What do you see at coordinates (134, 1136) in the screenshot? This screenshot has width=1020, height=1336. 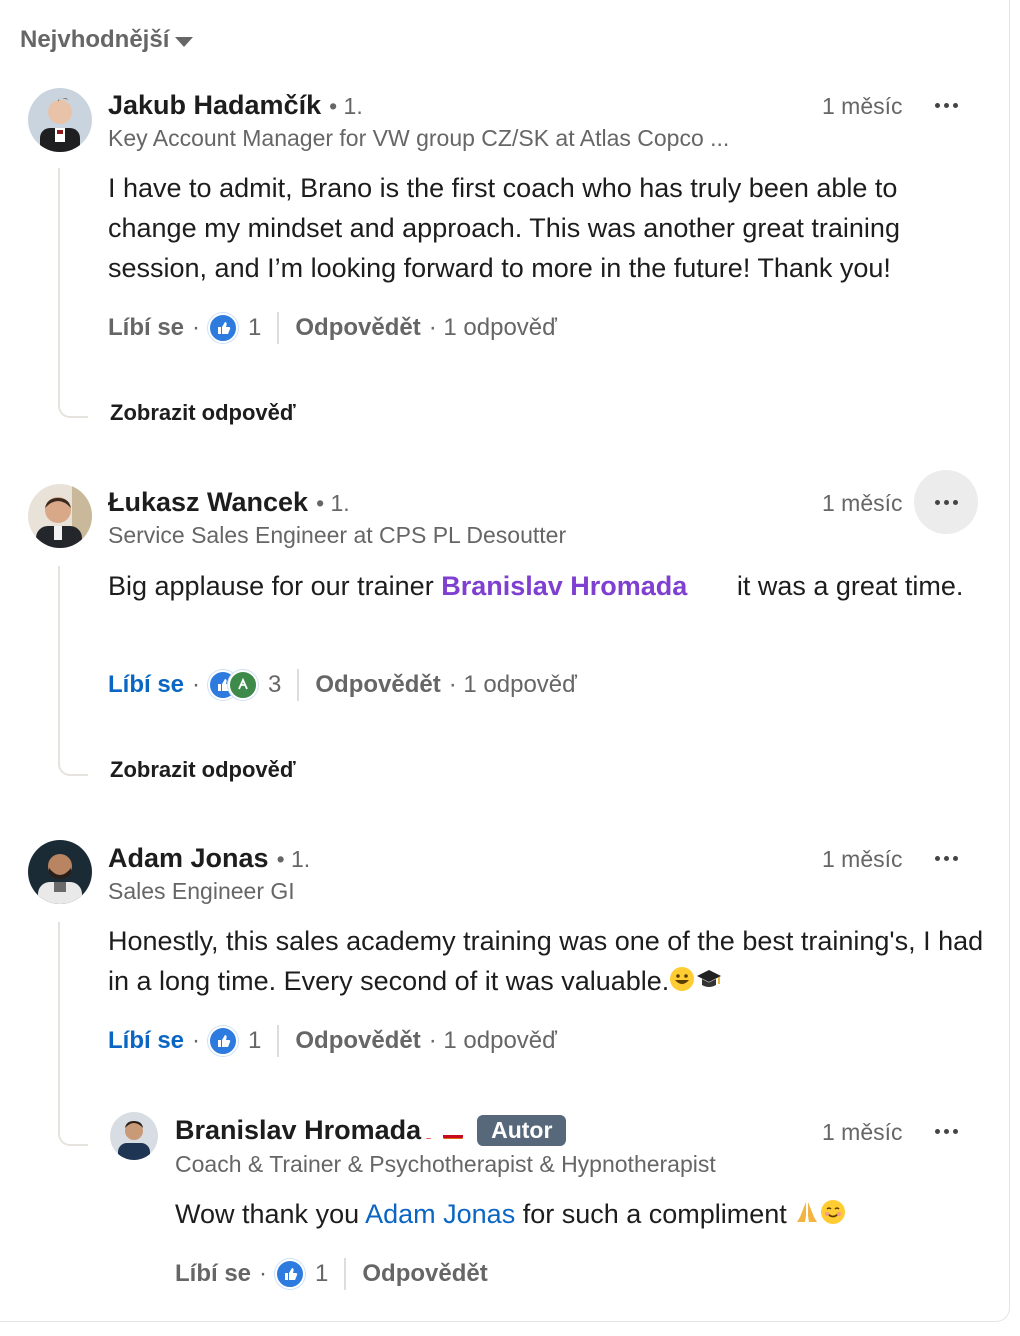 I see `reply-avatar` at bounding box center [134, 1136].